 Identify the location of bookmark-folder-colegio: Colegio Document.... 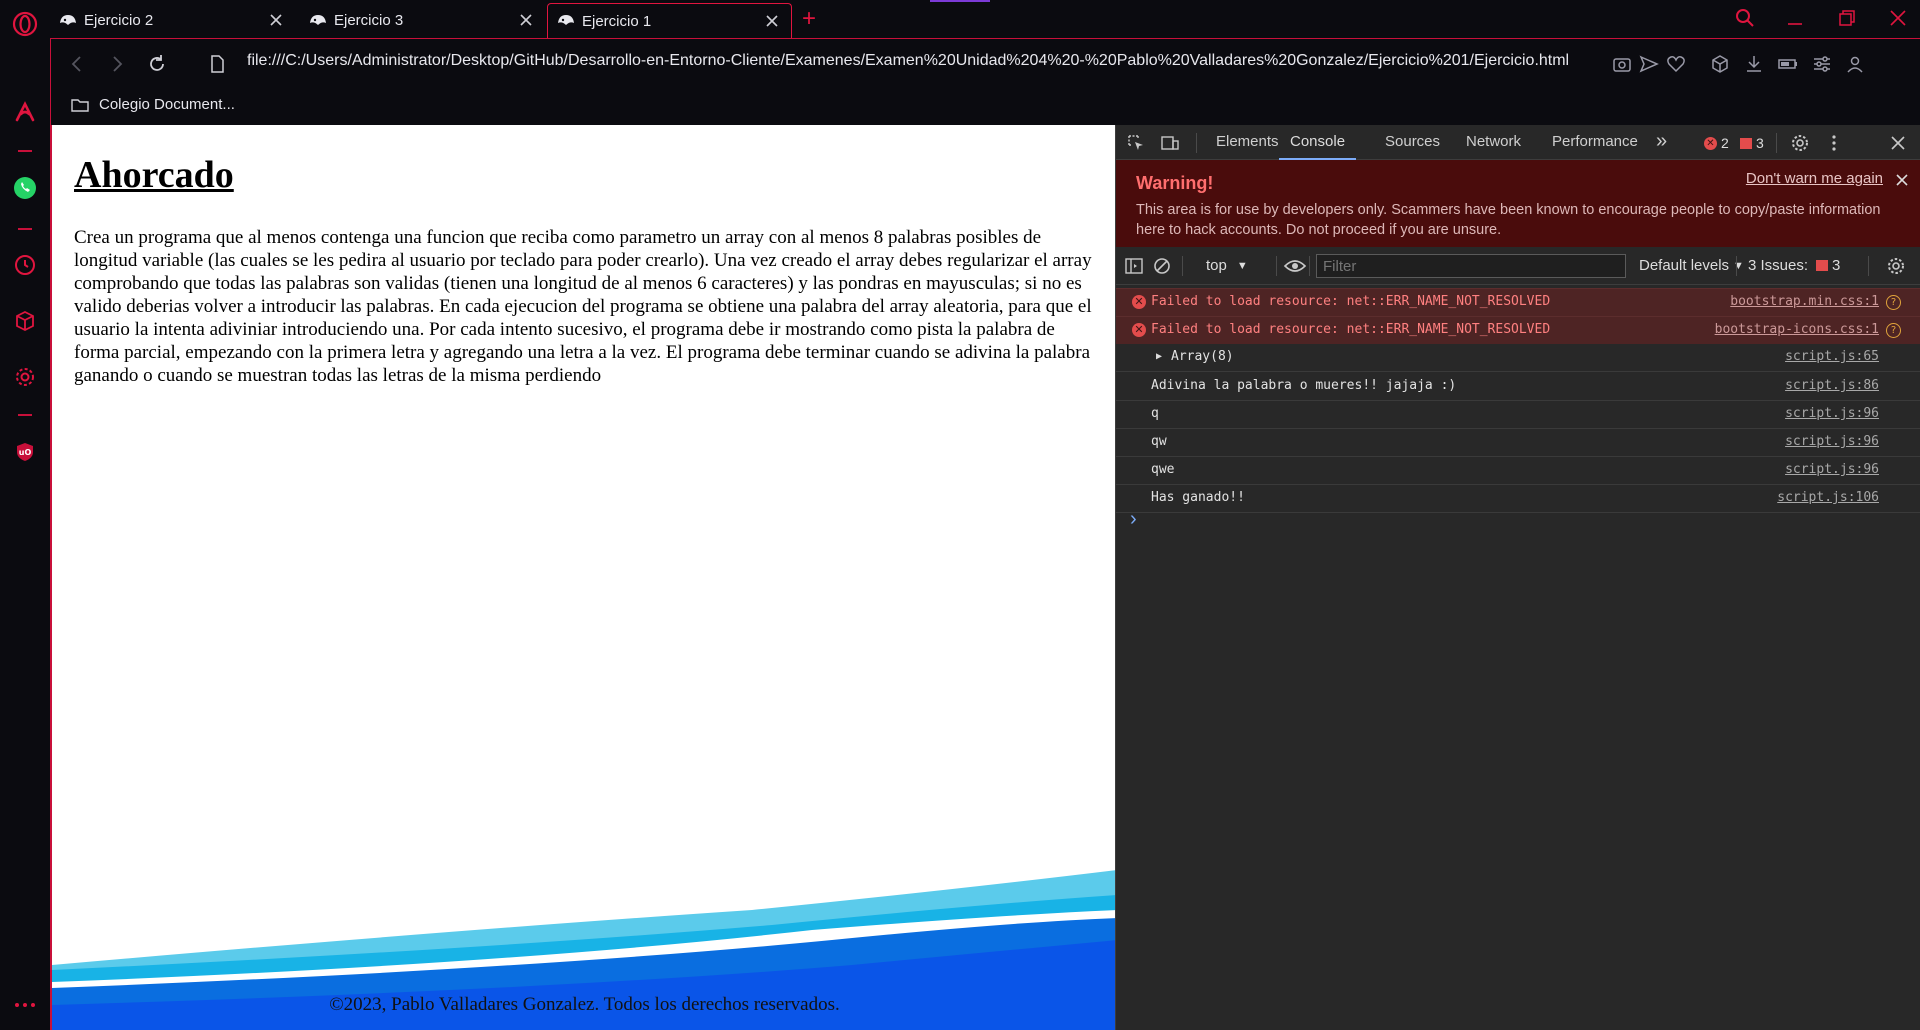
(153, 104).